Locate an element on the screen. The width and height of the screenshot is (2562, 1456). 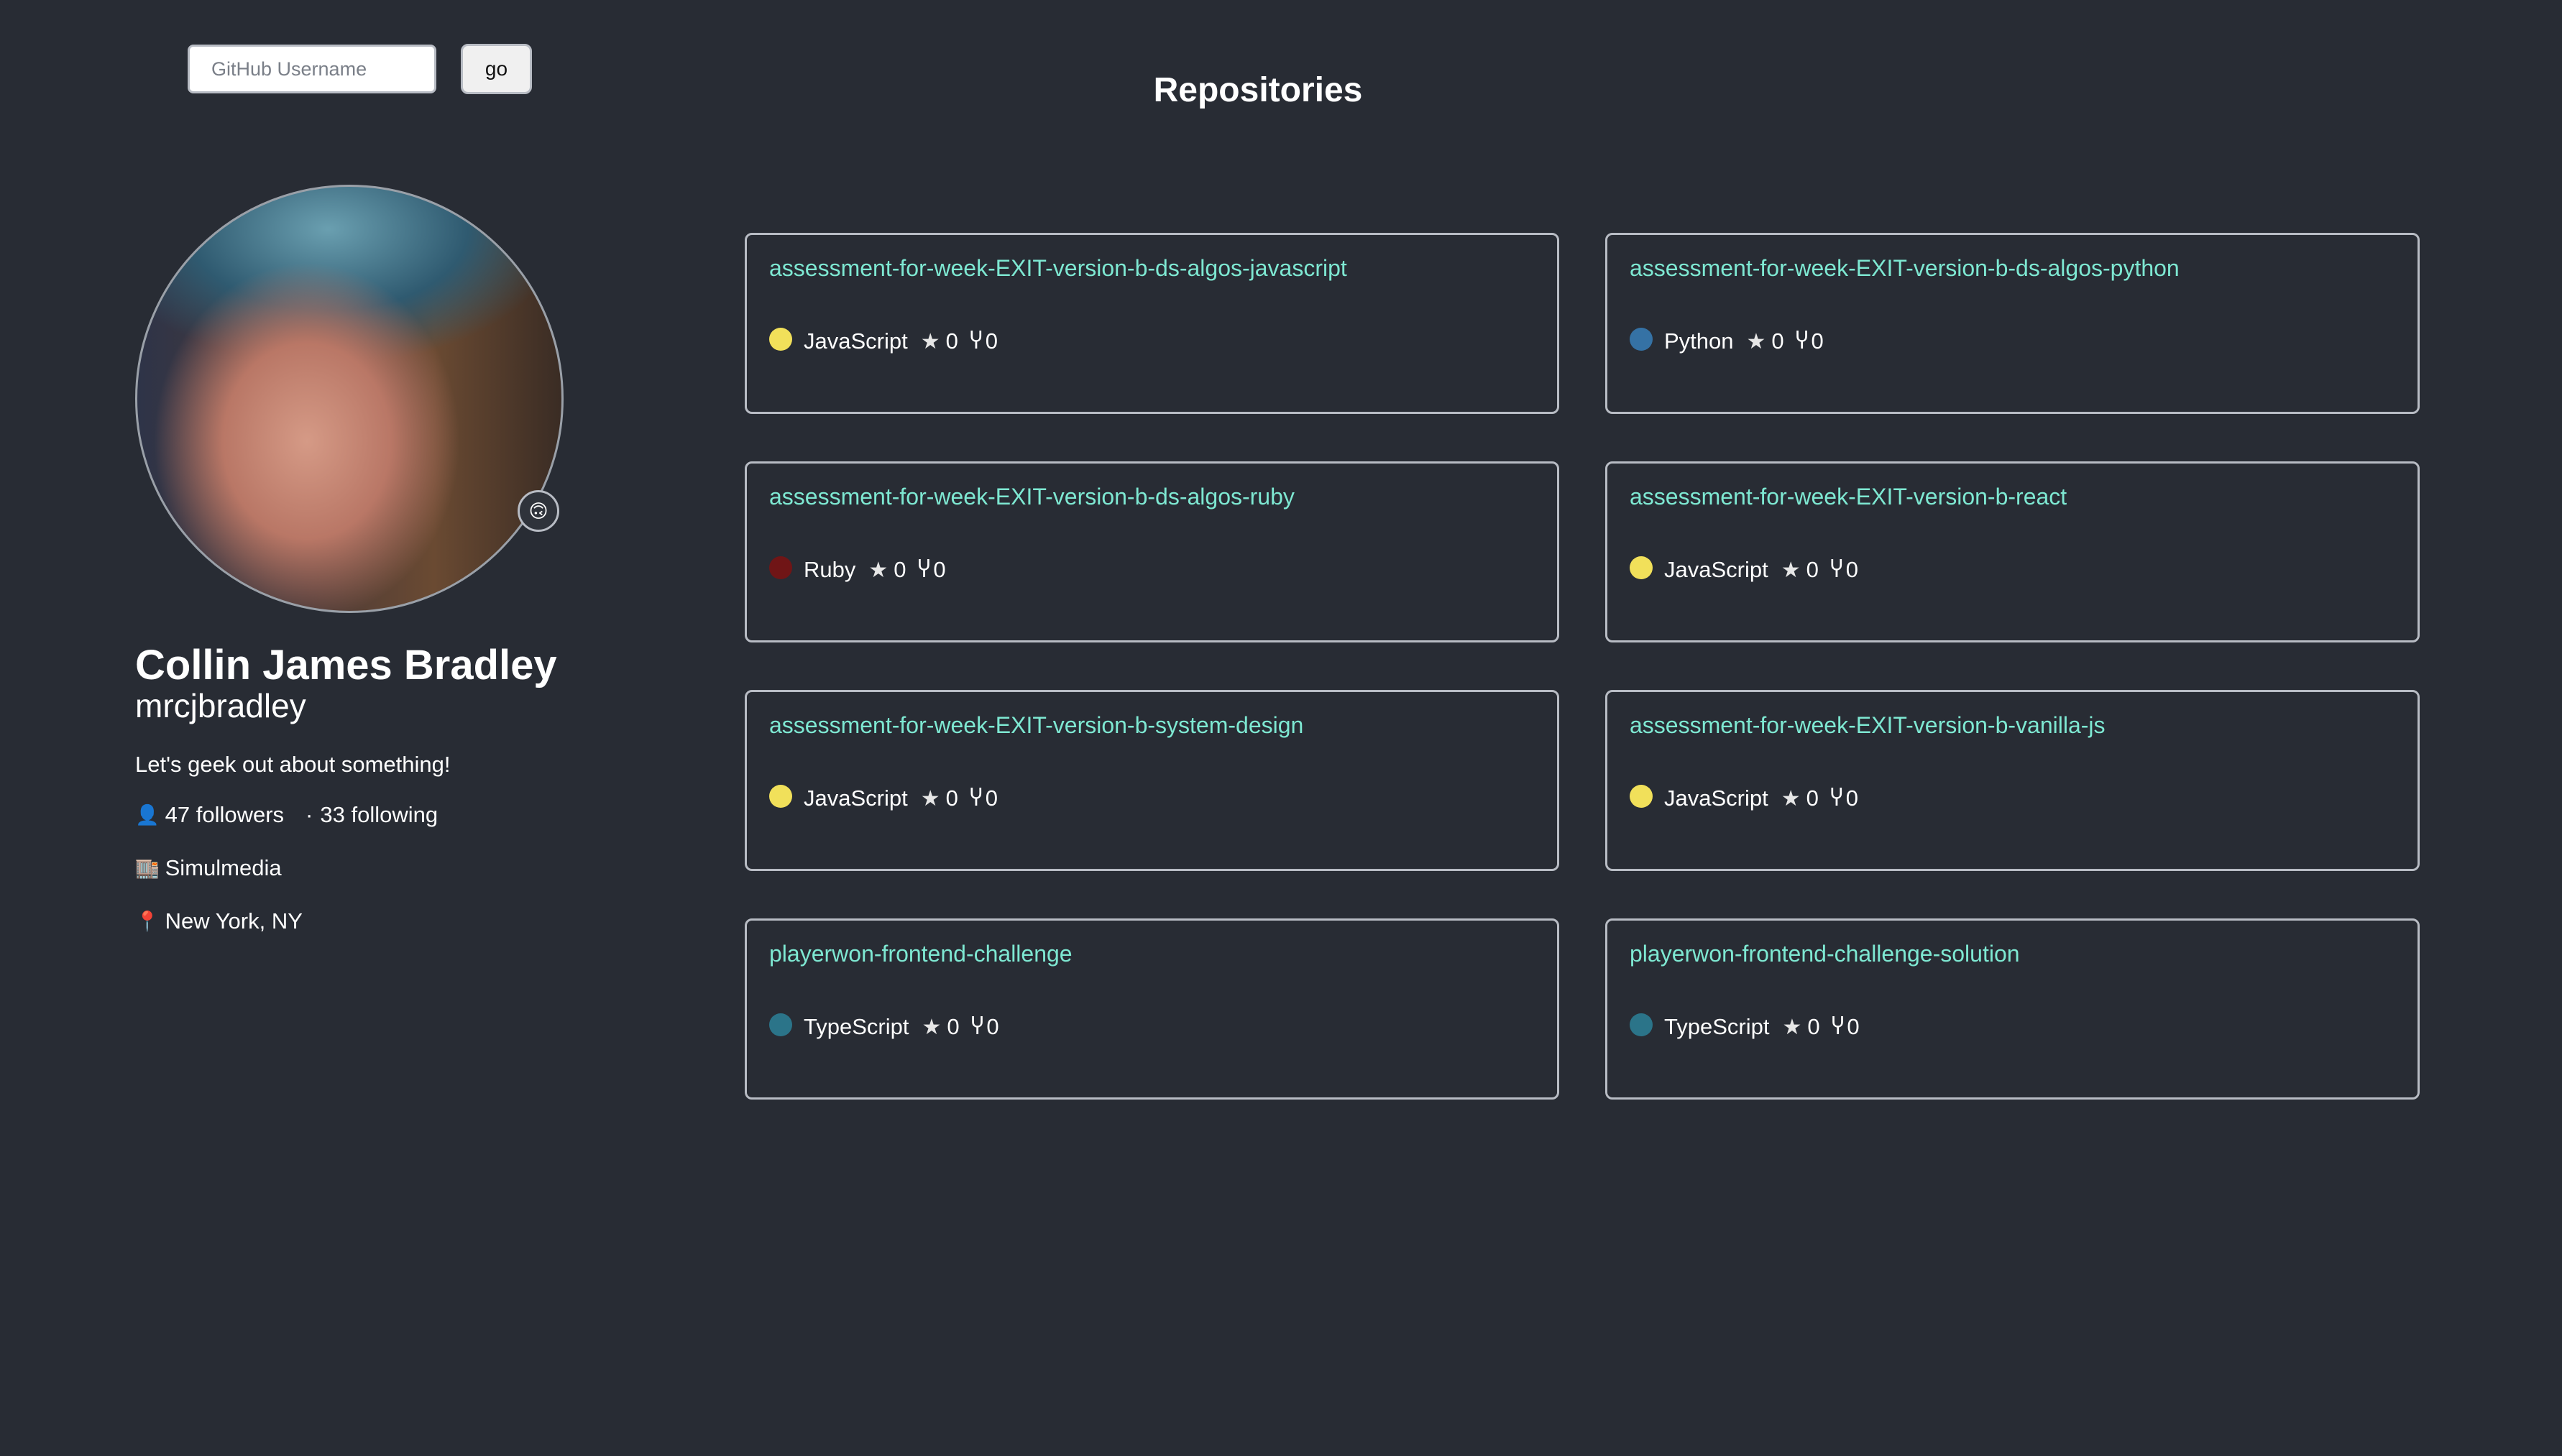
repo-language: Ruby is located at coordinates (830, 569).